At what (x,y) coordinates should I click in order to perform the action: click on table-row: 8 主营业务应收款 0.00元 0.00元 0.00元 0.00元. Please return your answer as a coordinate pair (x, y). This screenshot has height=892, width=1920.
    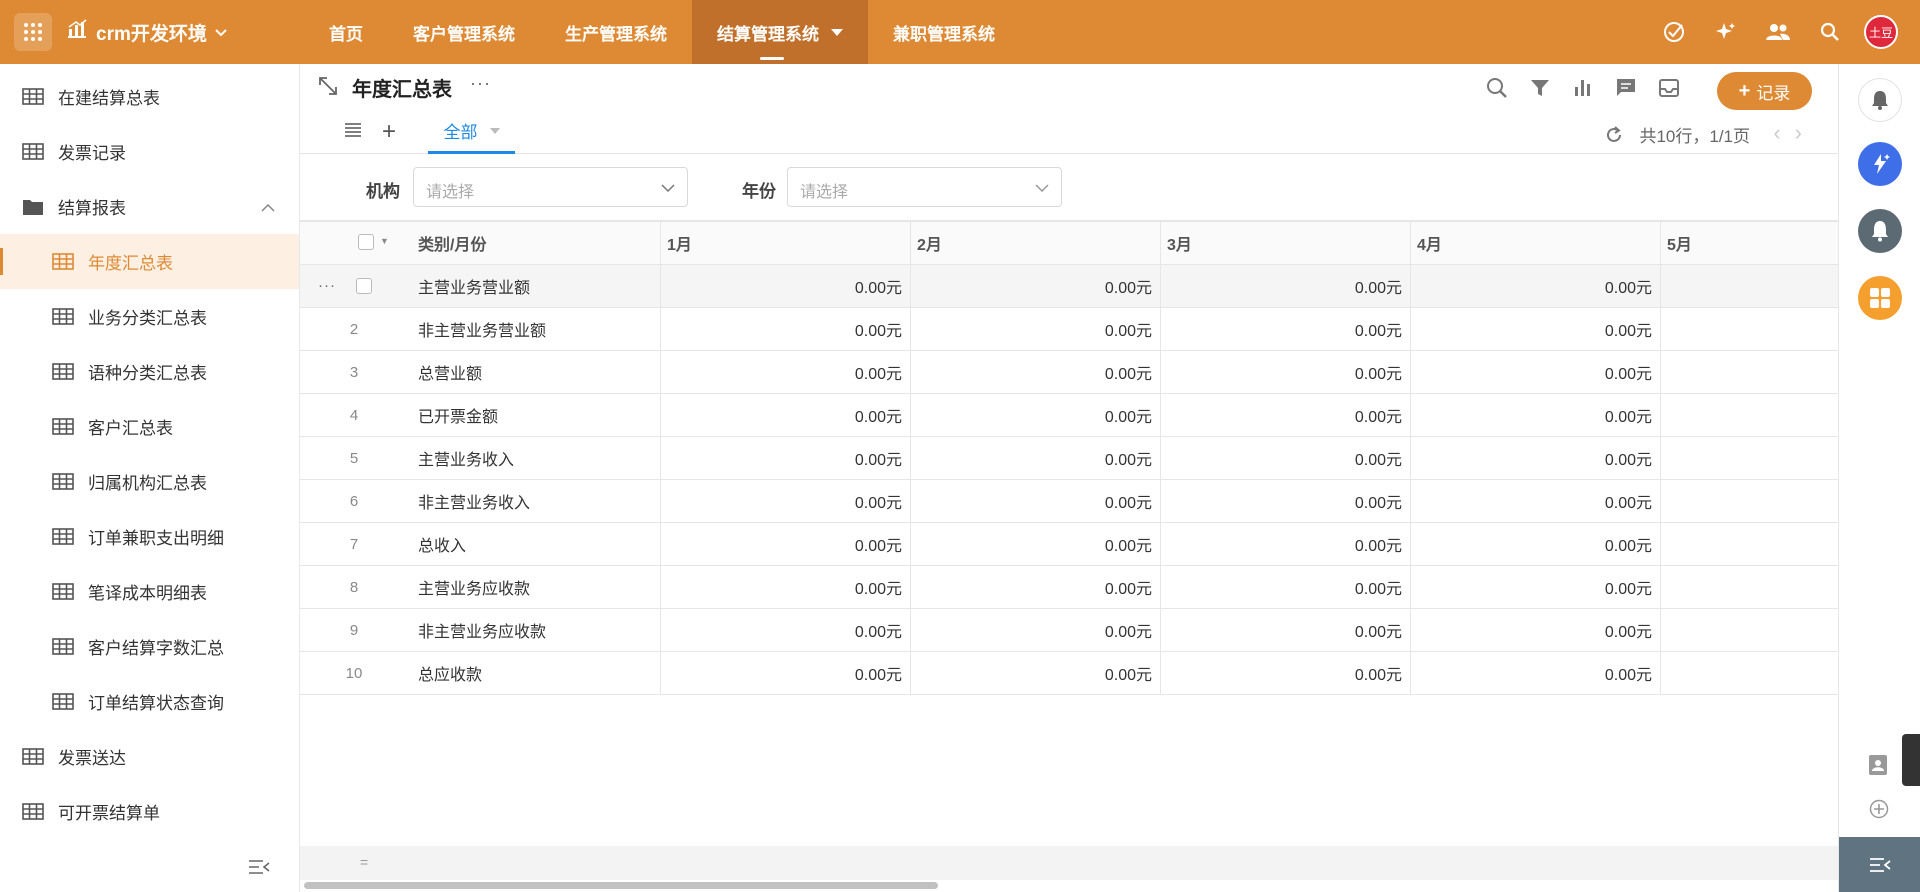
    Looking at the image, I should click on (1069, 587).